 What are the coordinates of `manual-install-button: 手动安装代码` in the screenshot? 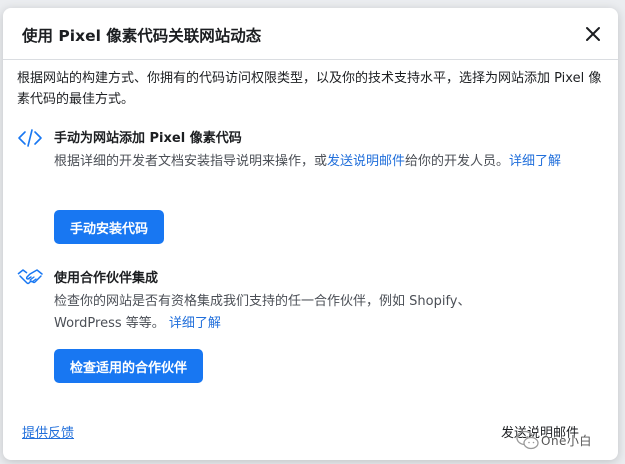 It's located at (109, 227).